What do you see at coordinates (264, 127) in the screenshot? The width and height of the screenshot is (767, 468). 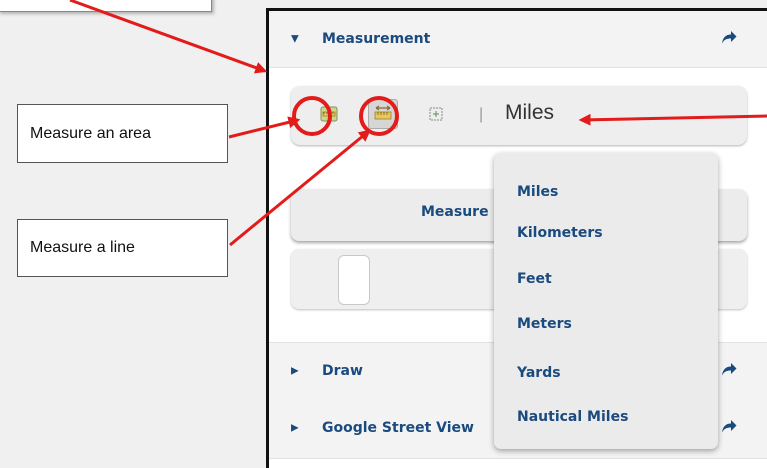 I see `arrow-to-area-tool` at bounding box center [264, 127].